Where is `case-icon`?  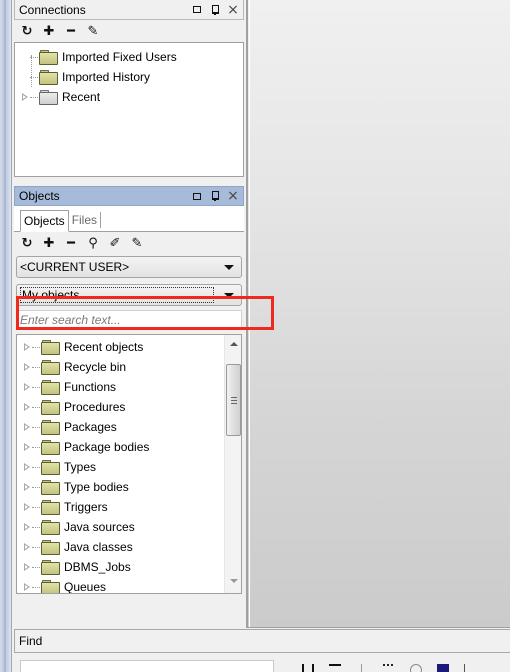 case-icon is located at coordinates (470, 668).